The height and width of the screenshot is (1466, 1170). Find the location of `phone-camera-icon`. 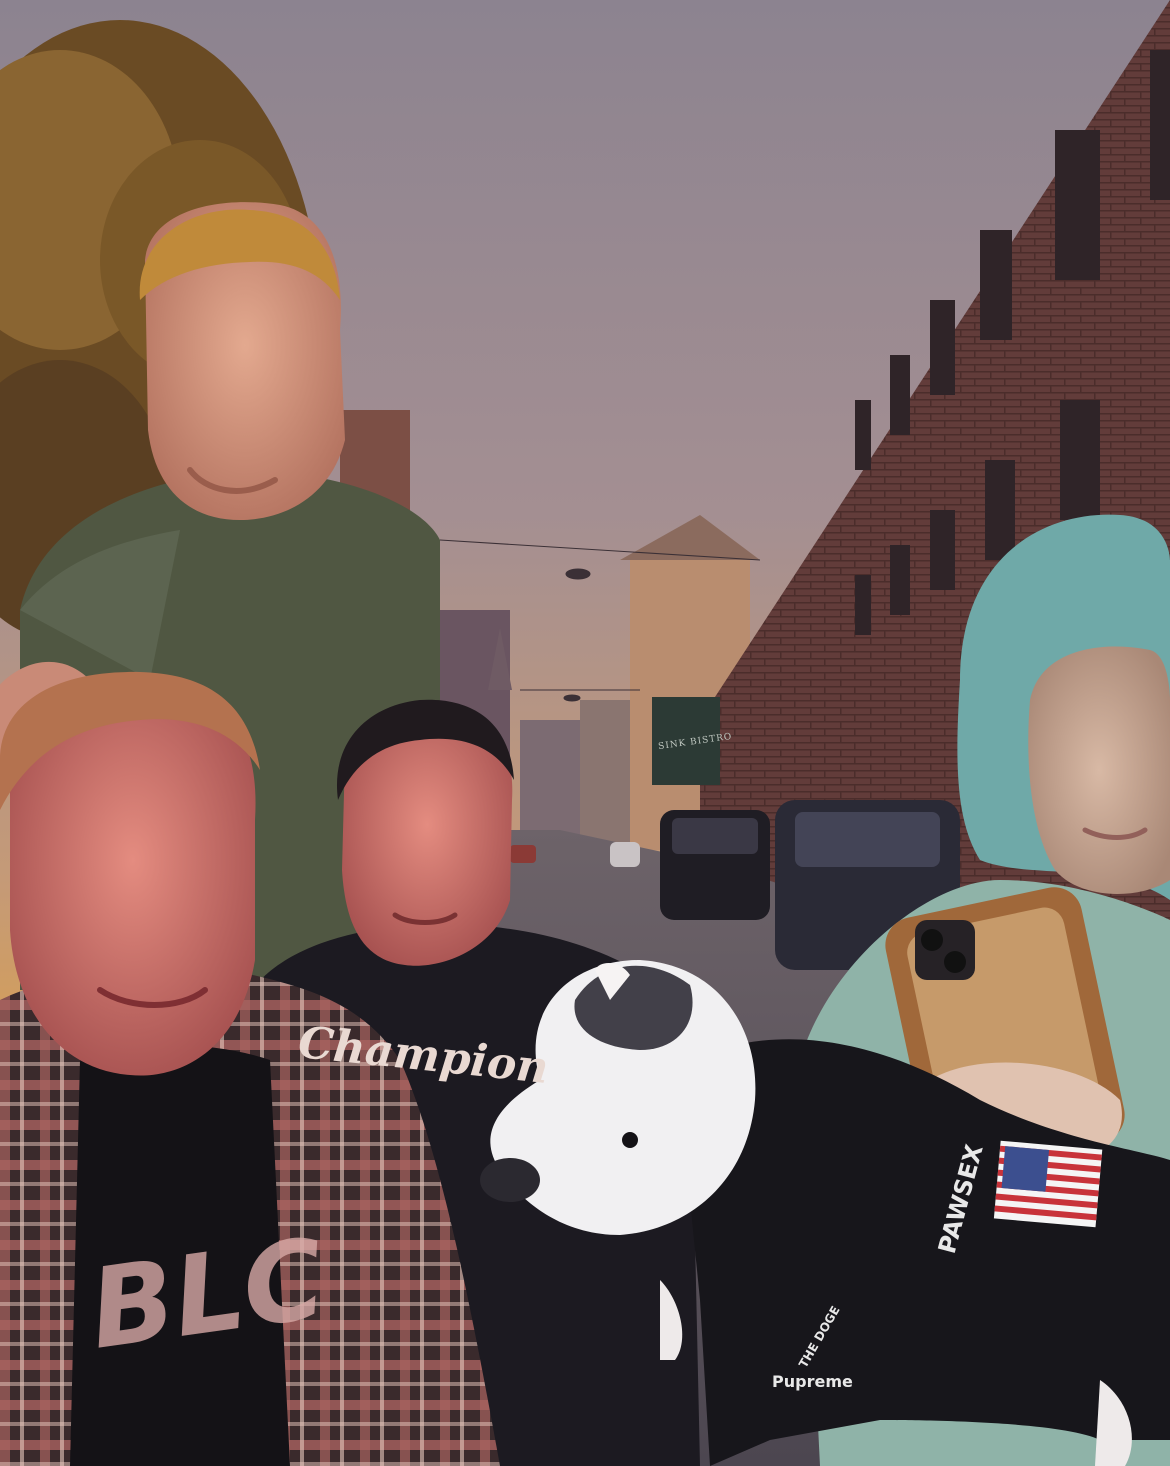

phone-camera-icon is located at coordinates (945, 950).